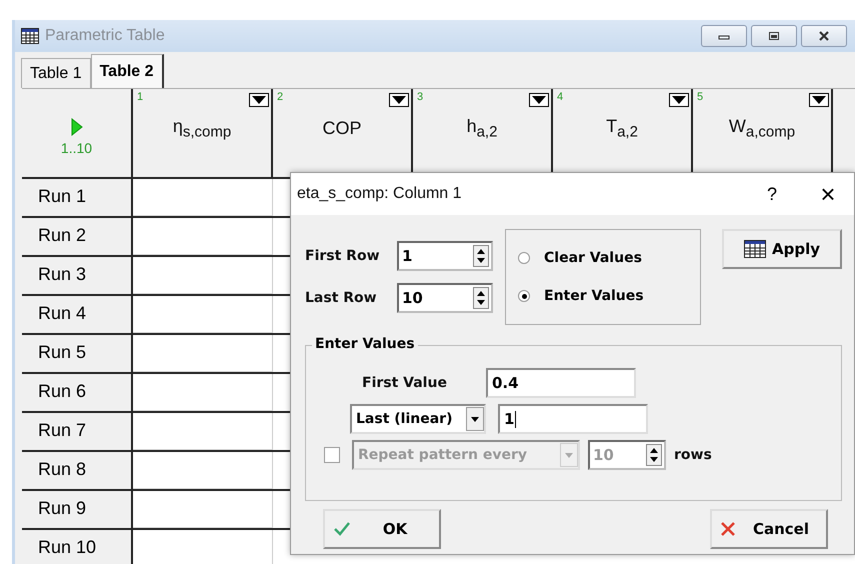 The width and height of the screenshot is (855, 564). What do you see at coordinates (728, 529) in the screenshot?
I see `cross-icon` at bounding box center [728, 529].